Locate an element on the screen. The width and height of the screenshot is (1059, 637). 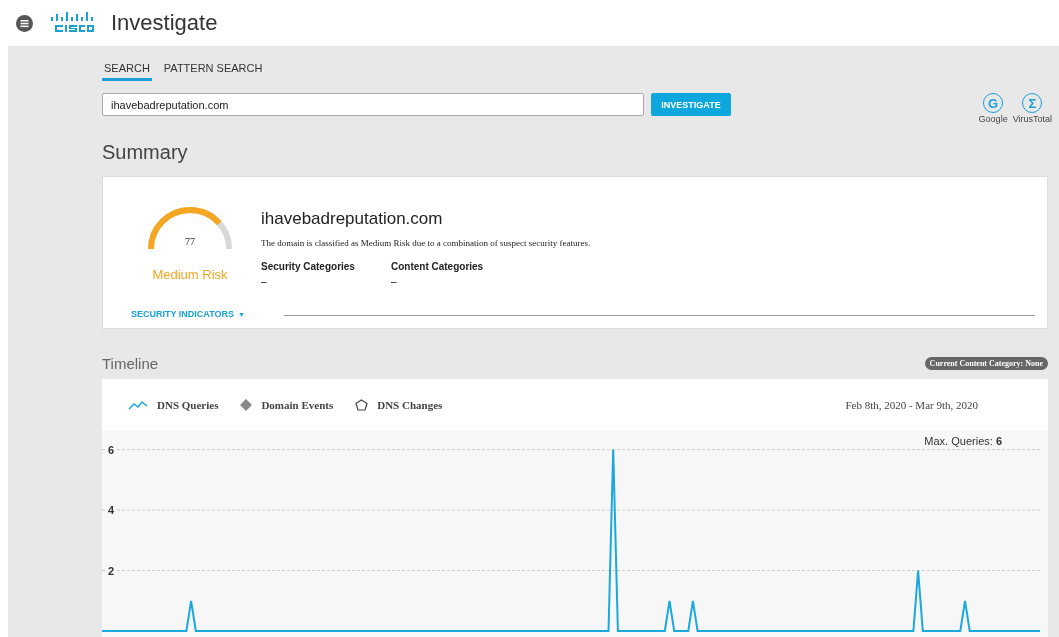
legend-label: DNS Changes is located at coordinates (410, 404).